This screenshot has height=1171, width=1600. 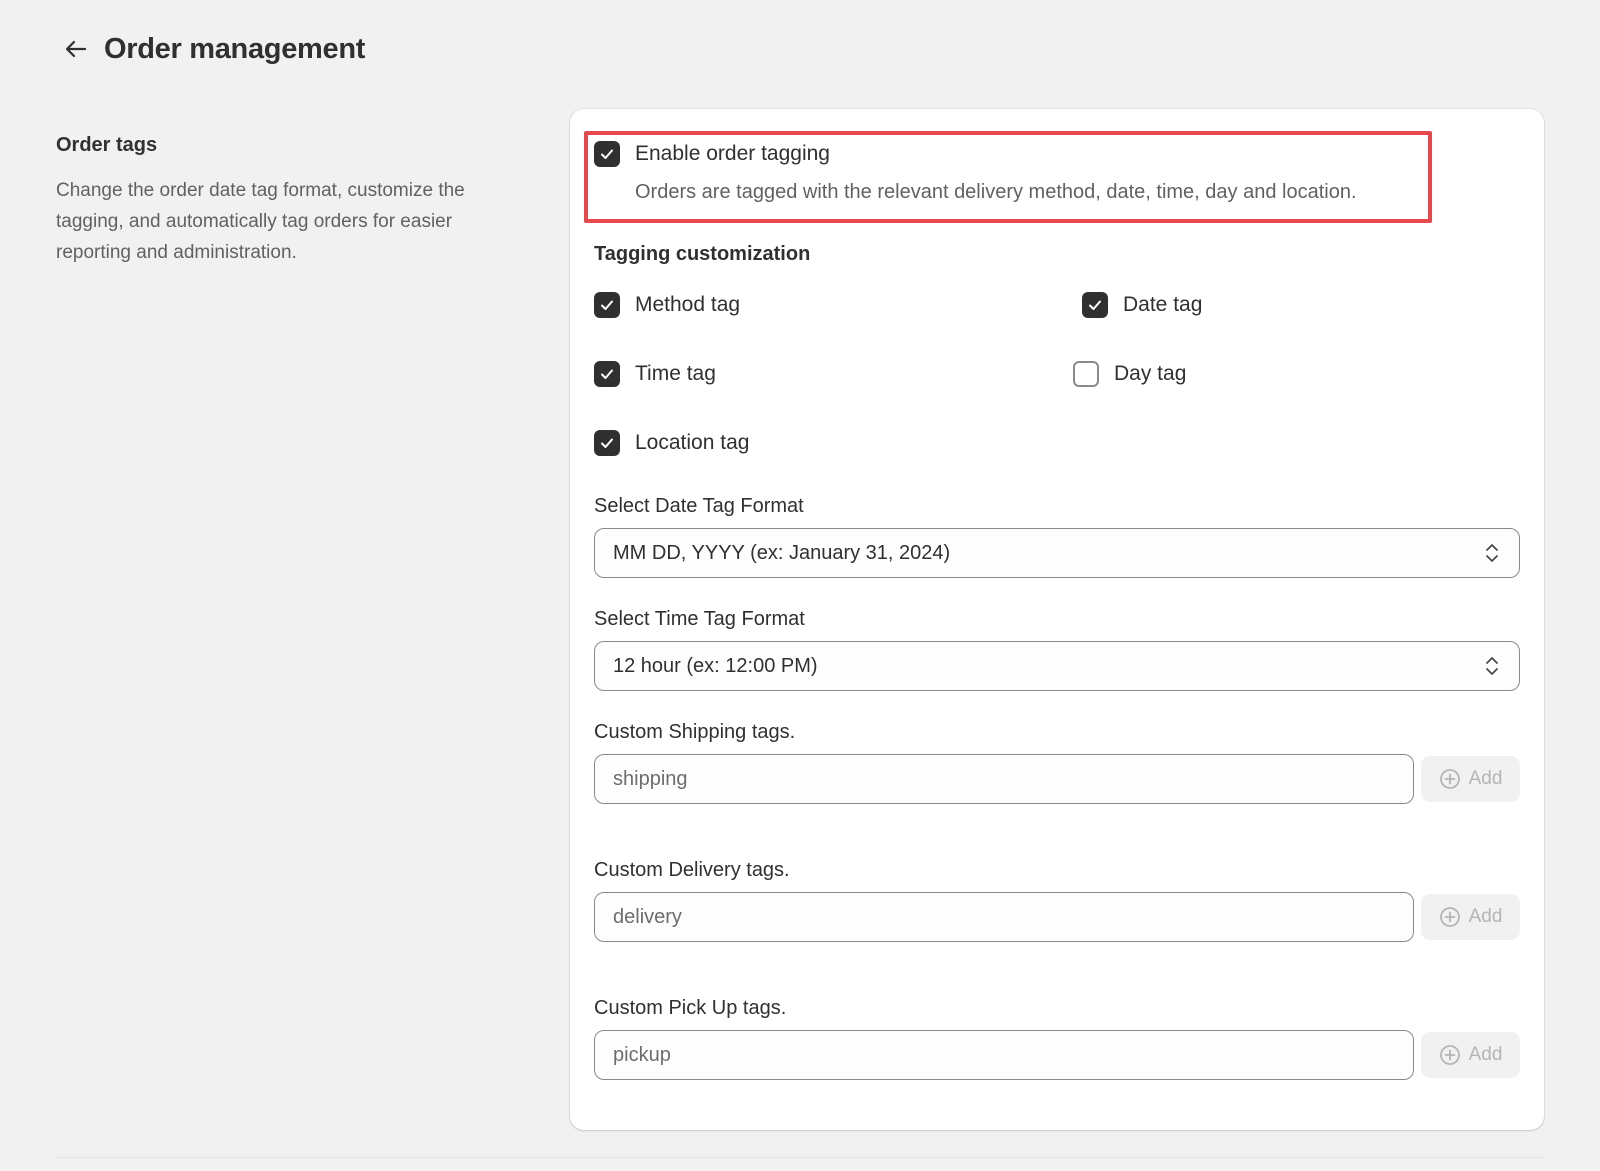 I want to click on time-format-label: Select Time Tag Format, so click(x=699, y=619).